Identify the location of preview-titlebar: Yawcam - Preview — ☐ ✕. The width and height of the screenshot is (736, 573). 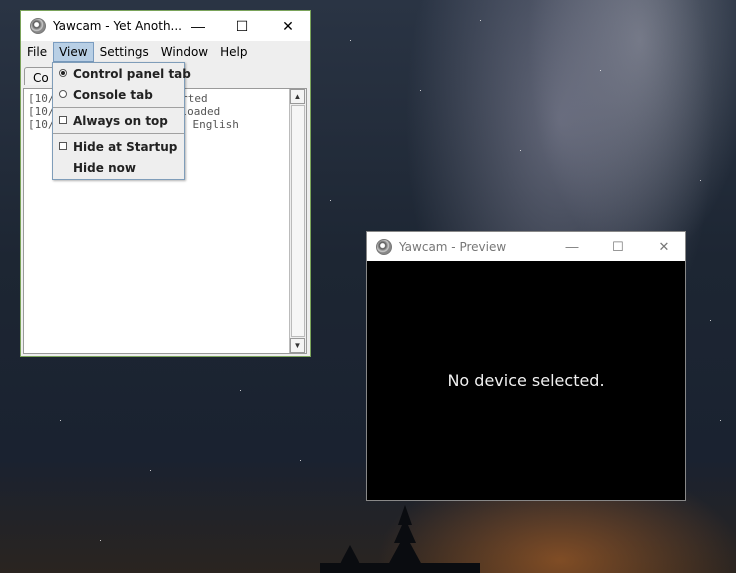
(526, 246).